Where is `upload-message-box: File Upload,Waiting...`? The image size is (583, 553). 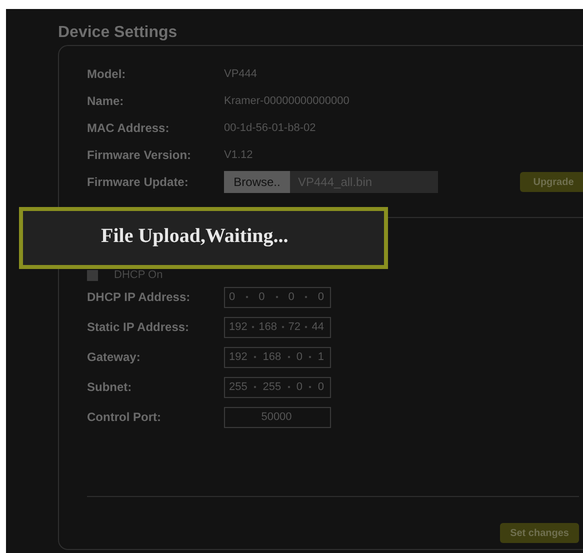
upload-message-box: File Upload,Waiting... is located at coordinates (203, 238).